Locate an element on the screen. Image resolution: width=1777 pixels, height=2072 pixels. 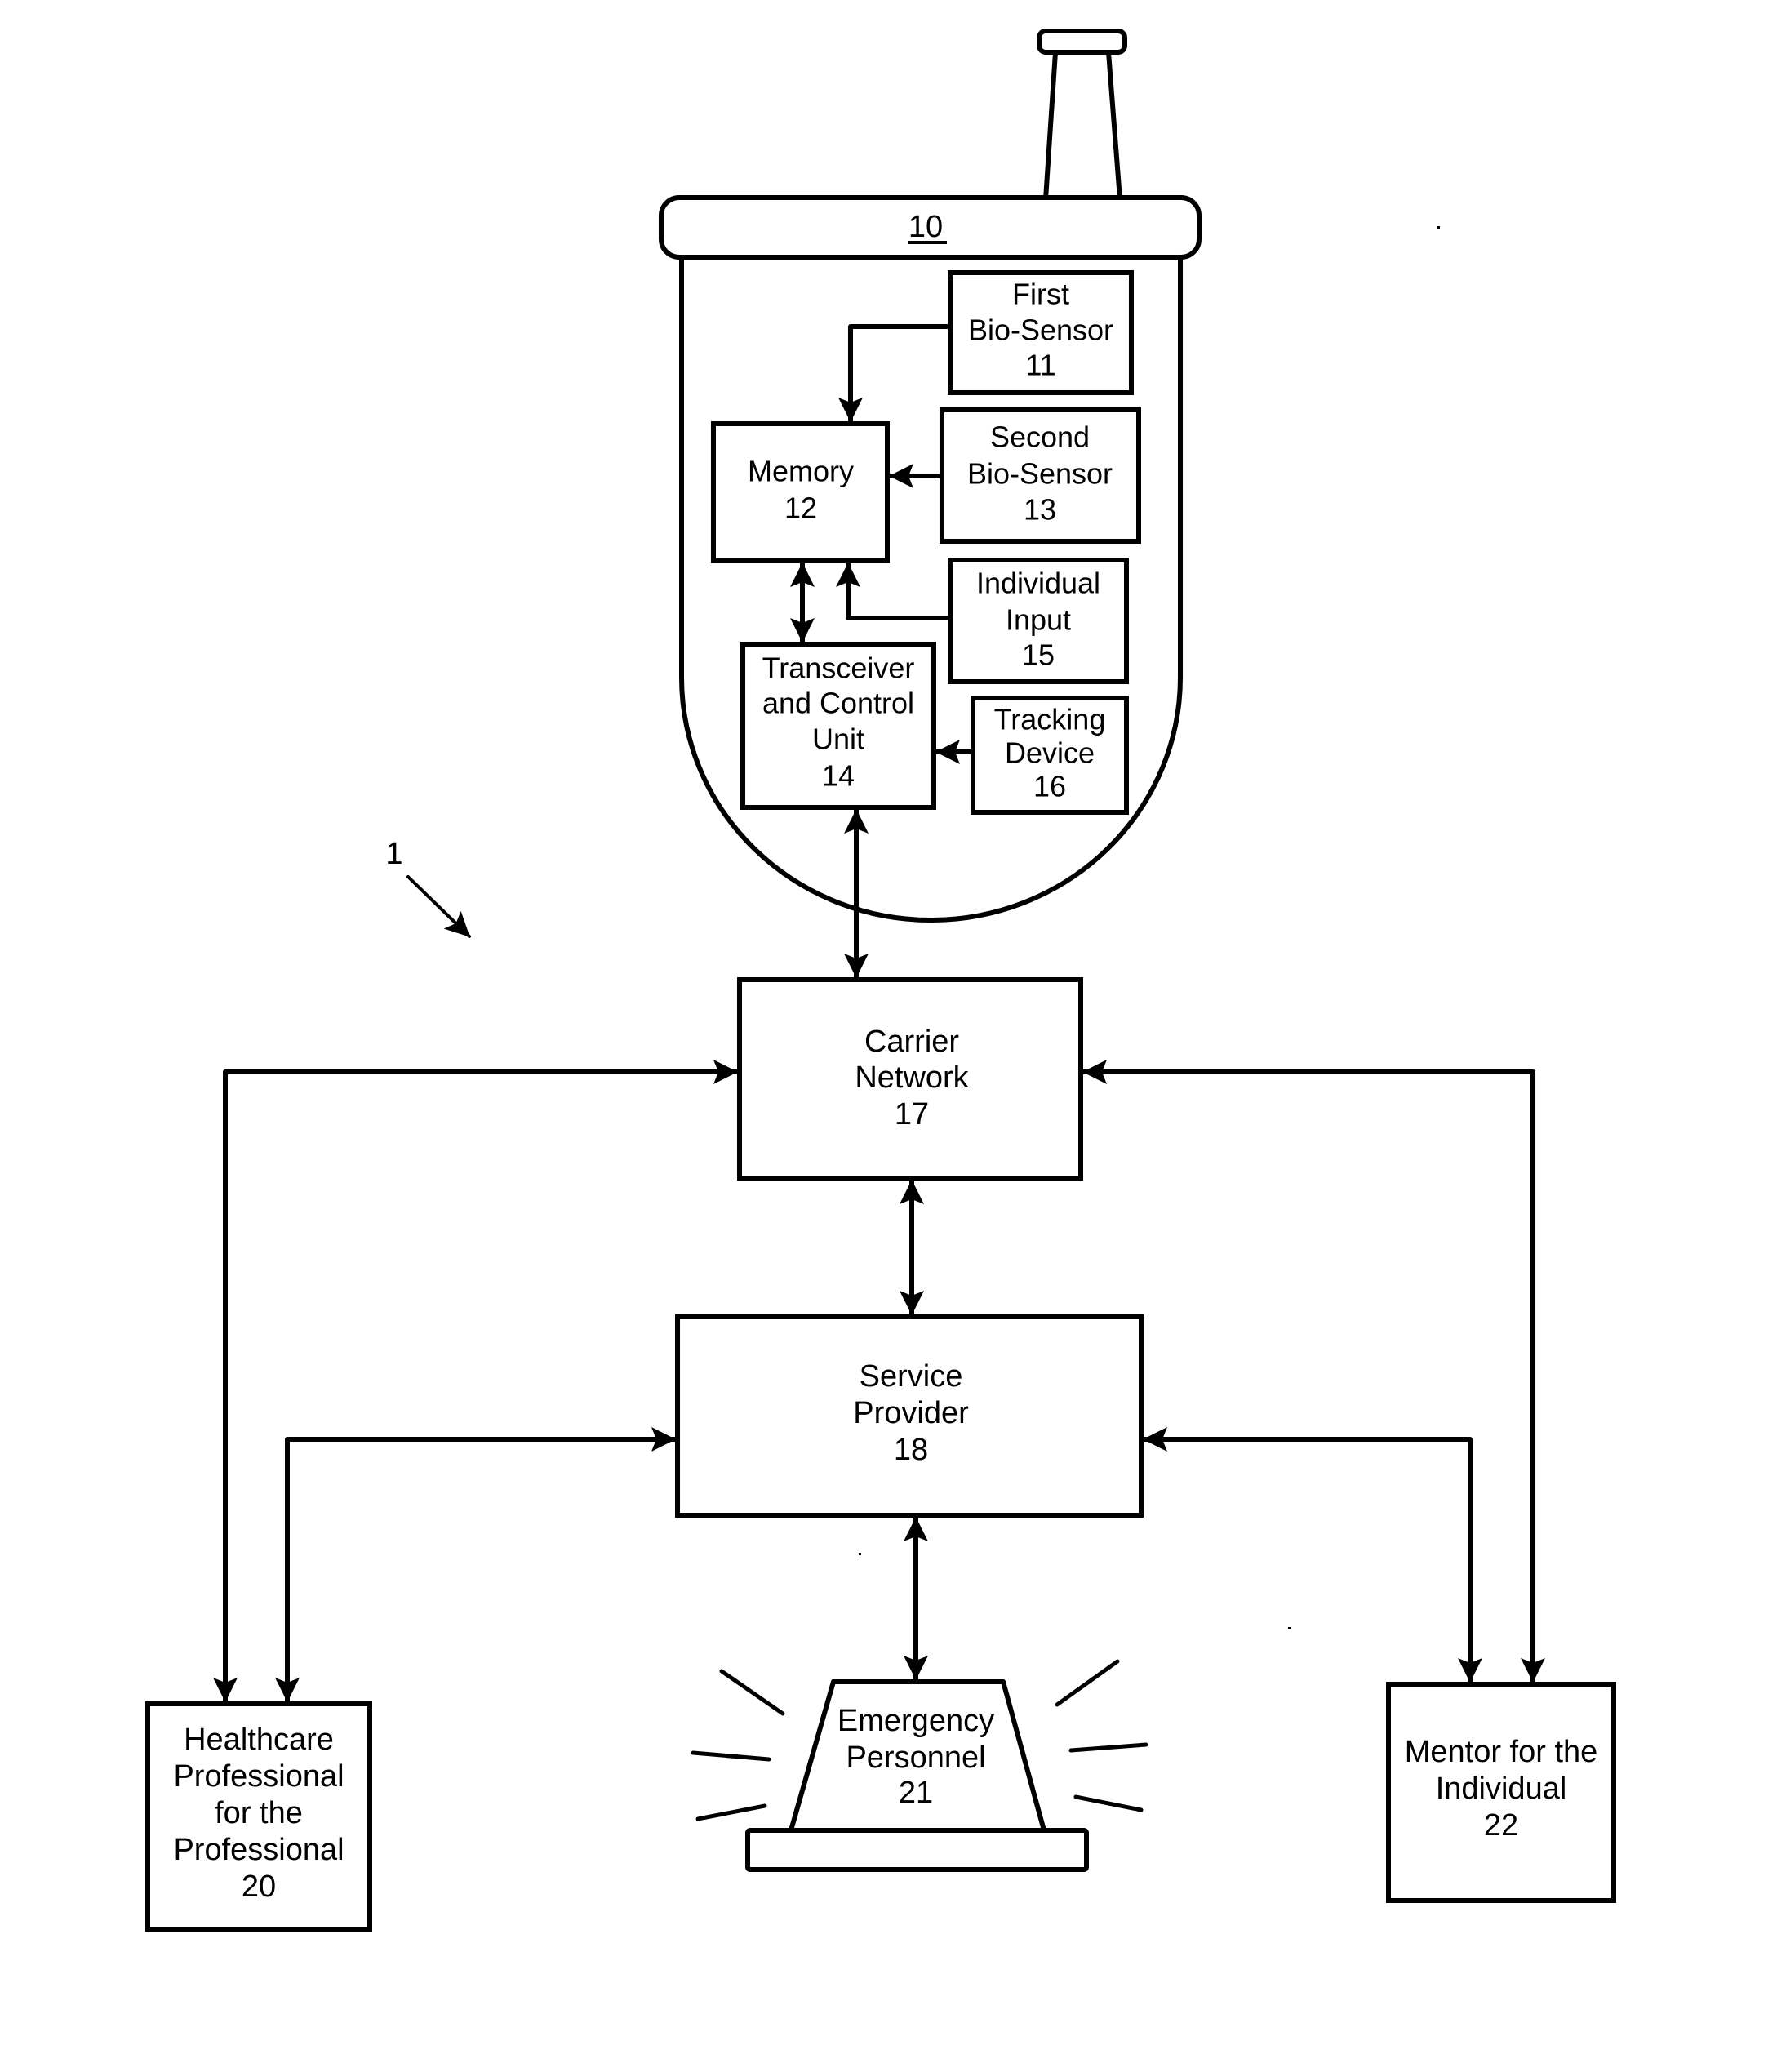
individual-input: Individual Input 15 is located at coordinates (1038, 621).